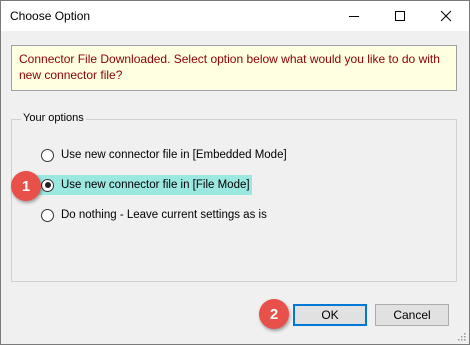 This screenshot has width=470, height=345. Describe the element at coordinates (26, 186) in the screenshot. I see `step-callout-1: 1` at that location.